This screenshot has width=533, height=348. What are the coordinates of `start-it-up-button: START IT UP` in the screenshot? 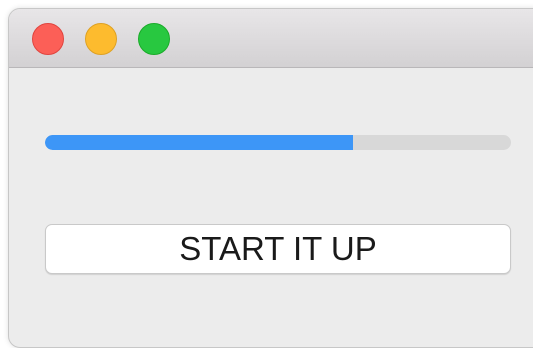 It's located at (278, 249).